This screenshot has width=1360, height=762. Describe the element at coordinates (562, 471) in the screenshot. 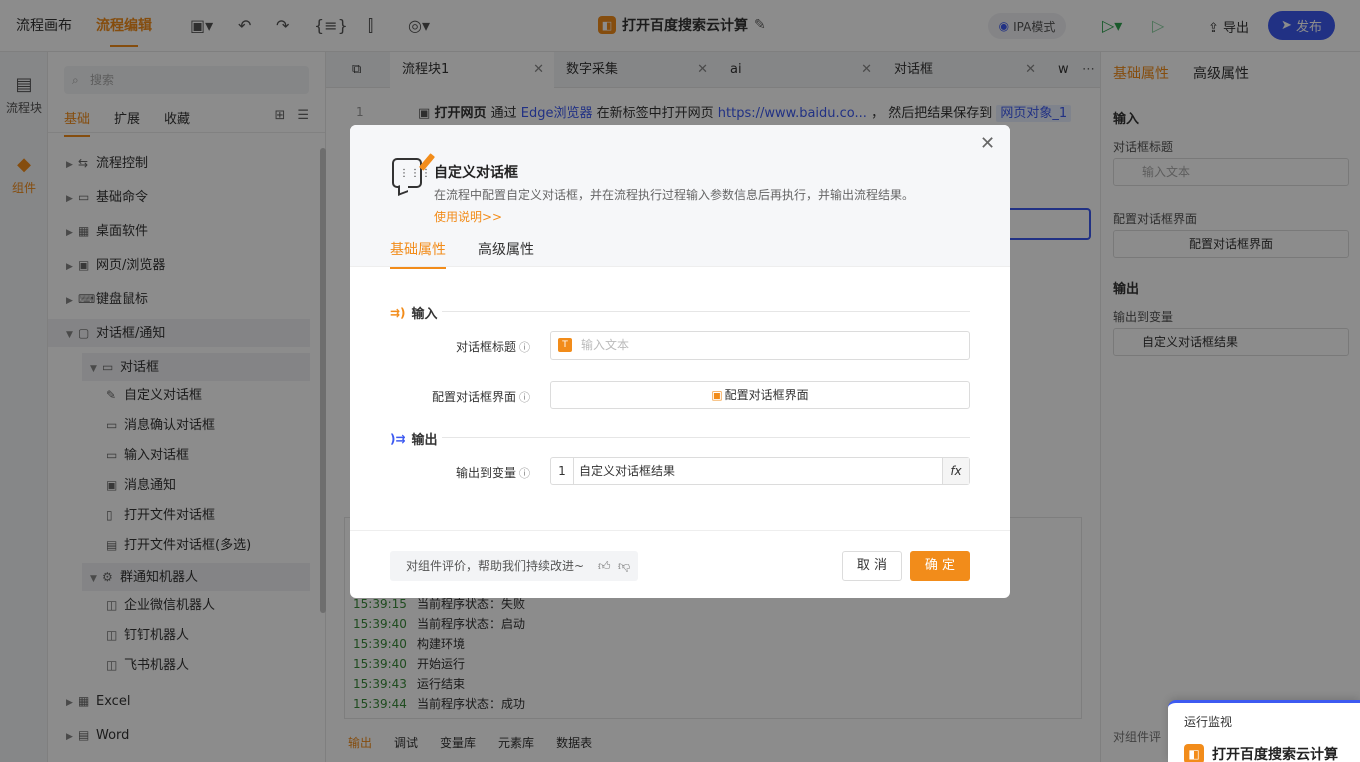

I see `var-index: 1` at that location.